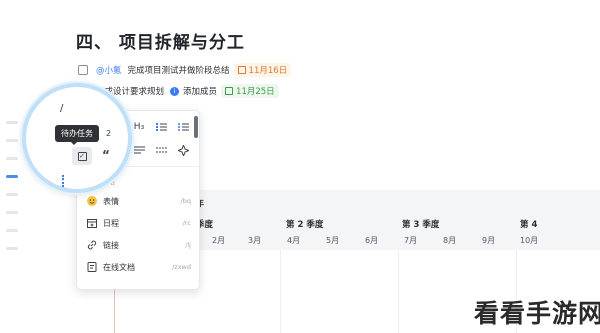 The image size is (600, 333). I want to click on more-blocks-button, so click(183, 150).